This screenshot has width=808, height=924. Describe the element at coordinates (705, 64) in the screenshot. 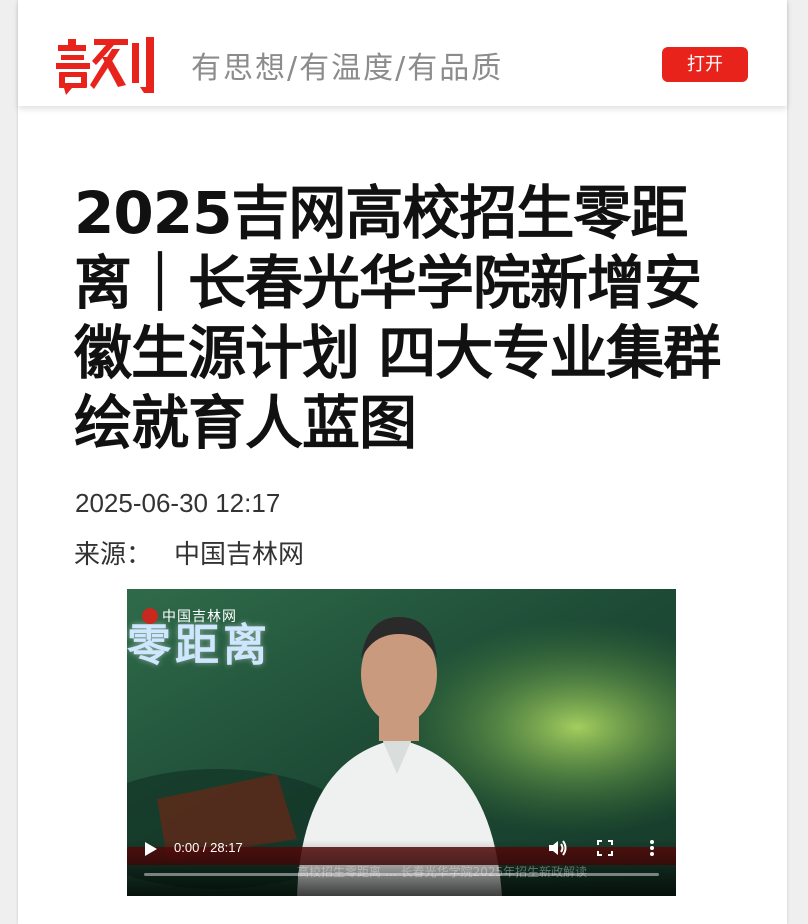

I see `open-app-button: 打开` at that location.